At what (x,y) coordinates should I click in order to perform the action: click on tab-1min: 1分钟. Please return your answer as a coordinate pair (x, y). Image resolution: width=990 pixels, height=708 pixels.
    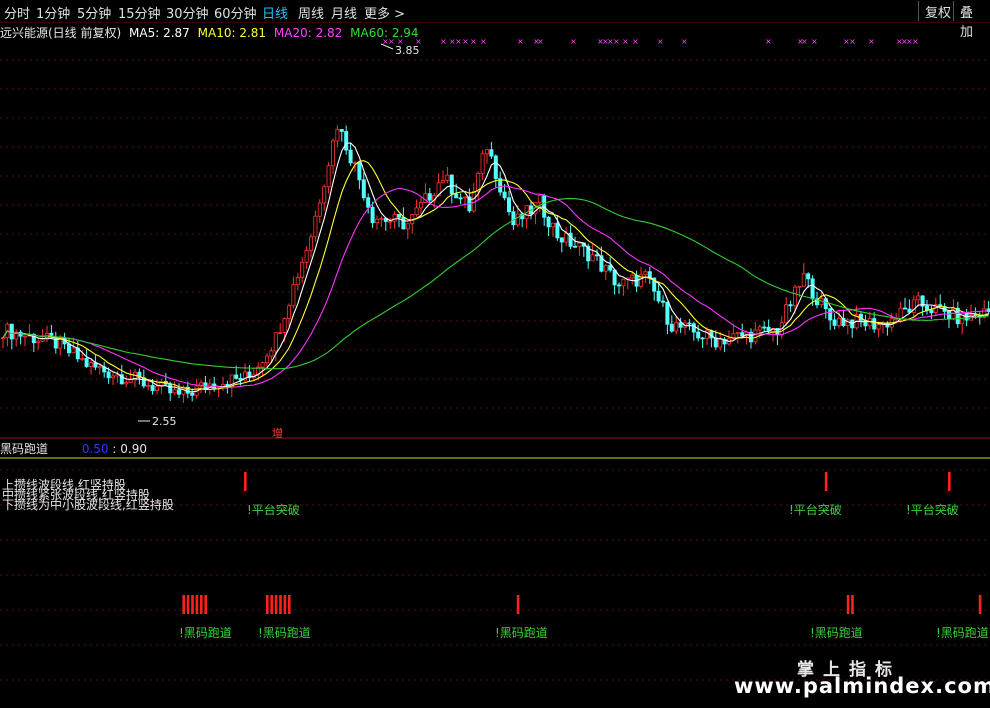
    Looking at the image, I should click on (53, 12).